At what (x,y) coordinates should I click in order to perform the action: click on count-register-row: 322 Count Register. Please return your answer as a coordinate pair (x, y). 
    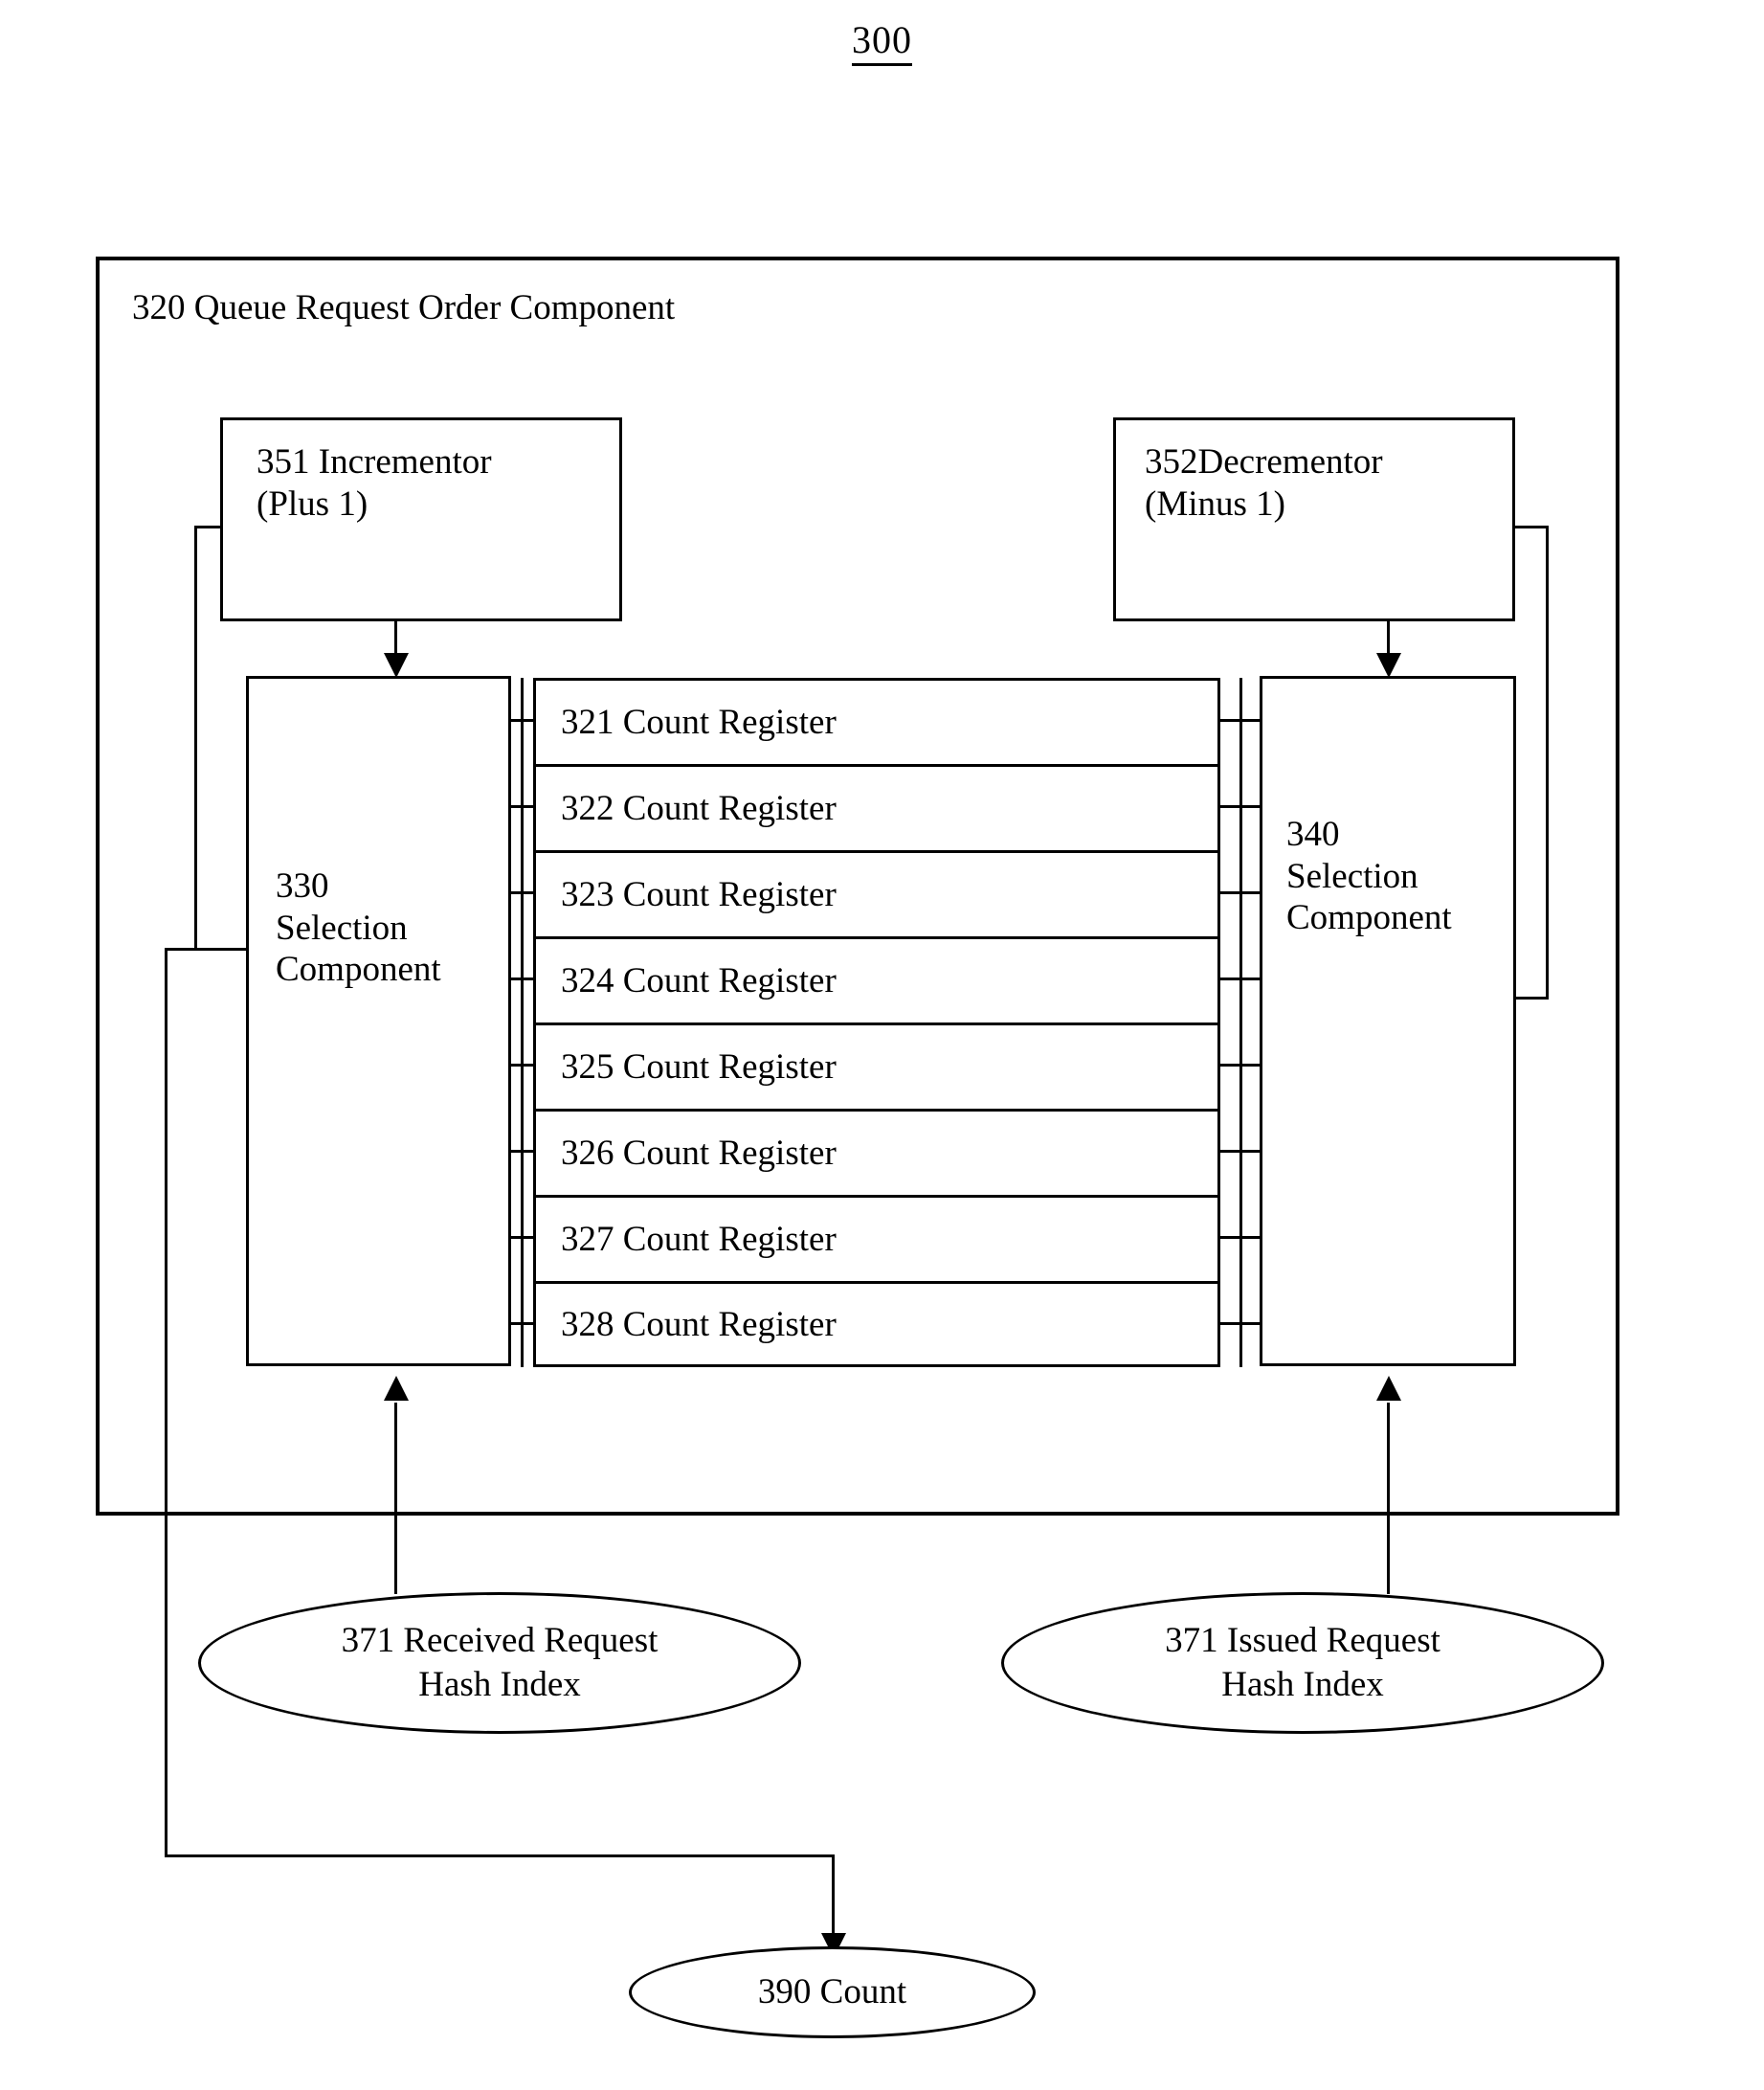
    Looking at the image, I should click on (876, 807).